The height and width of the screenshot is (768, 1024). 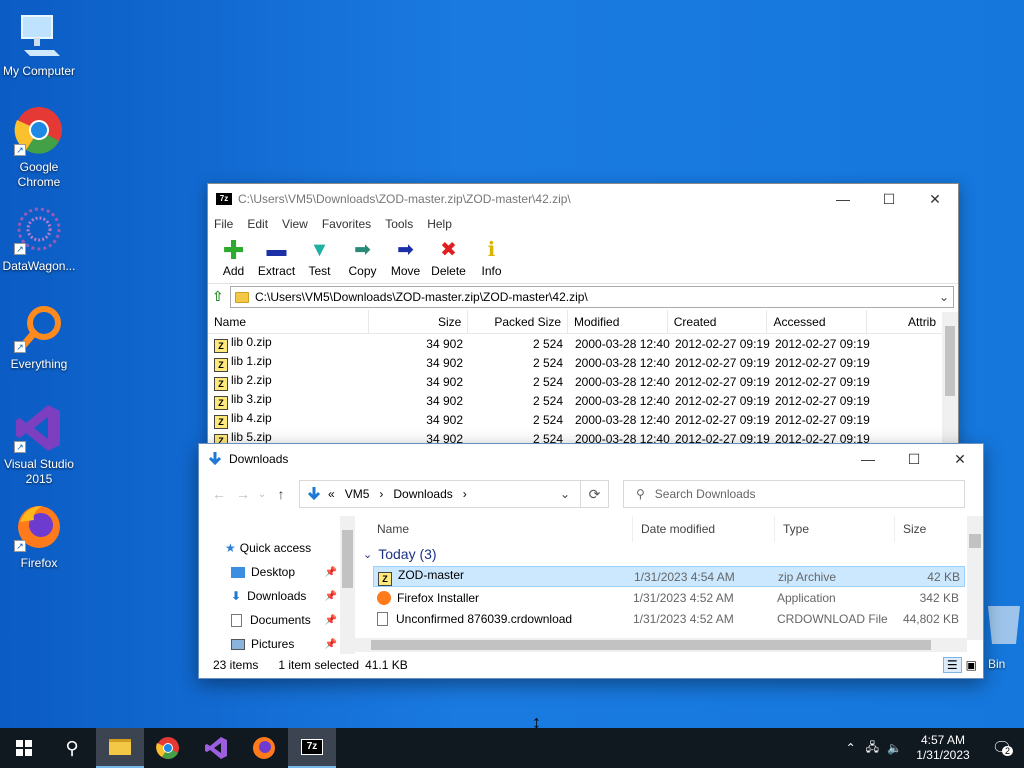 What do you see at coordinates (39, 337) in the screenshot?
I see `desktop-icon-everything: ↗ Everything` at bounding box center [39, 337].